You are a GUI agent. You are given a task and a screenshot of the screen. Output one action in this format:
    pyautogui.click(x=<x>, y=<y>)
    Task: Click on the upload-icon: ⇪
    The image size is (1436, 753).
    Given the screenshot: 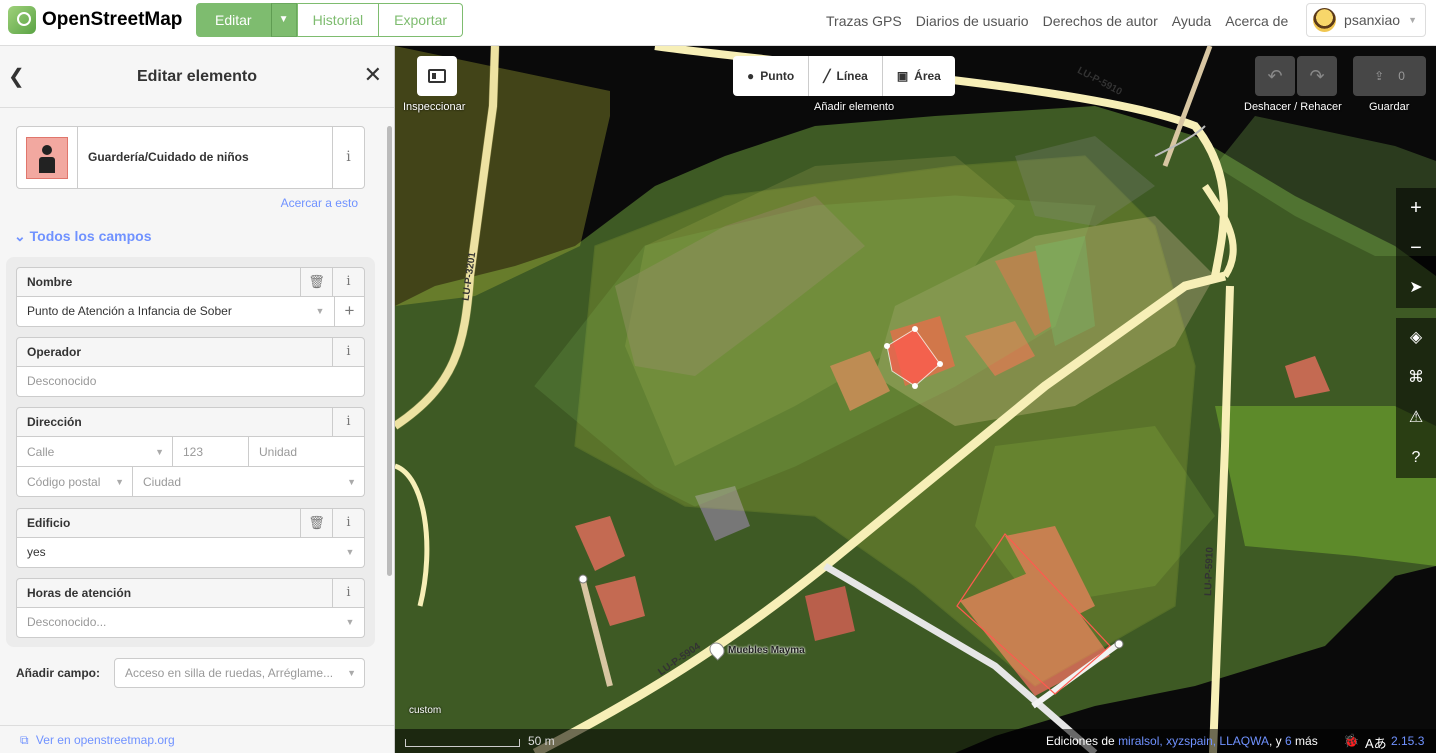 What is the action you would take?
    pyautogui.click(x=1379, y=76)
    